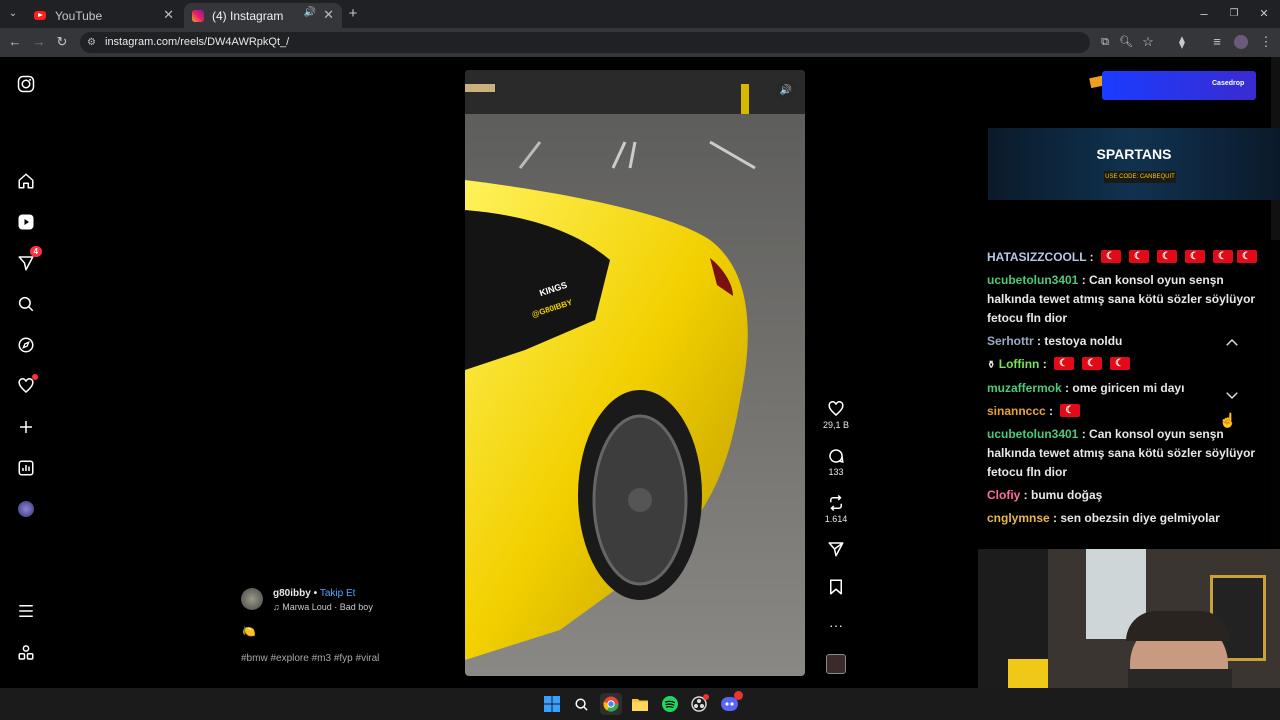  I want to click on next-reel-chevron-down-icon, so click(1232, 399).